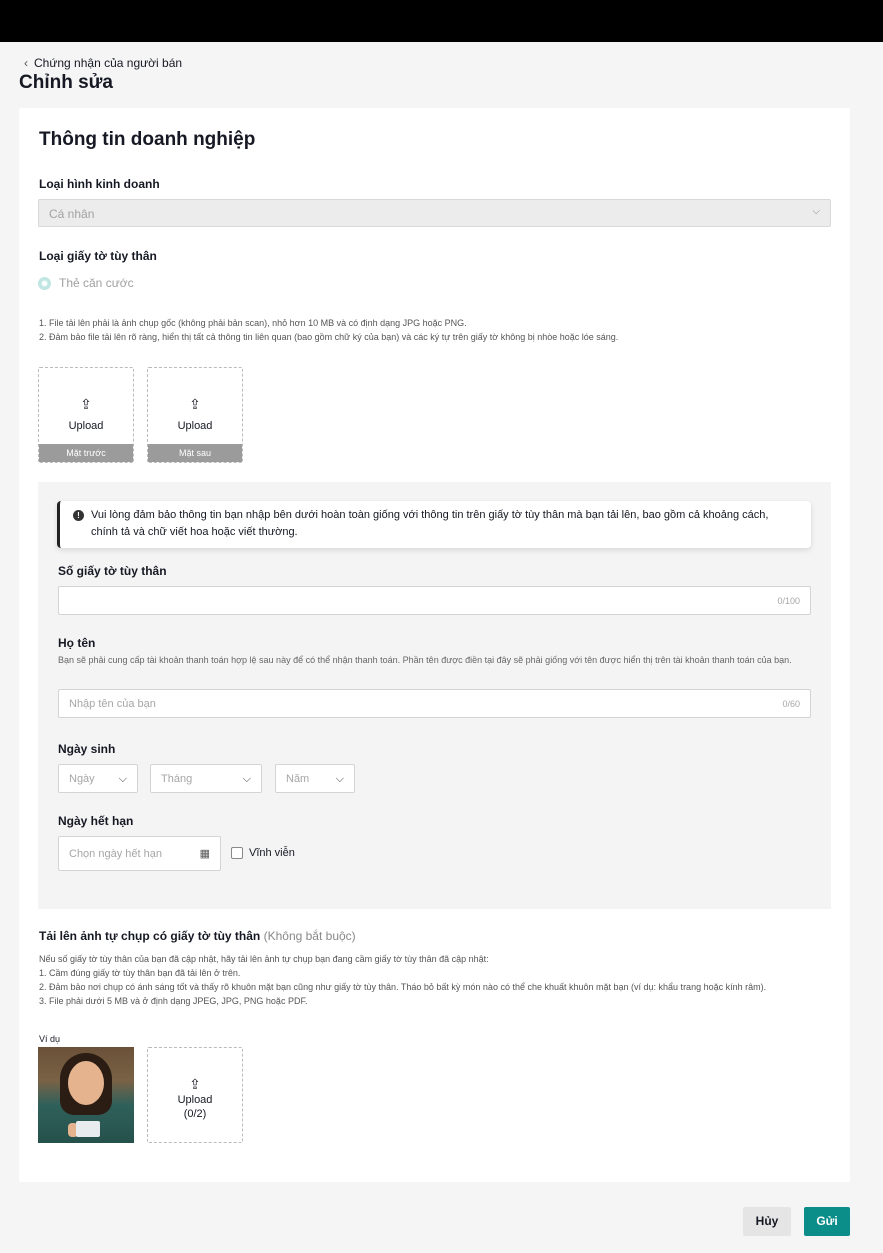 This screenshot has height=1253, width=883. I want to click on id-card-icon, so click(88, 1129).